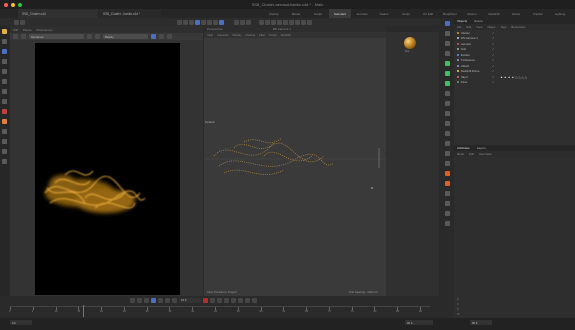  I want to click on object-icon, so click(447, 23).